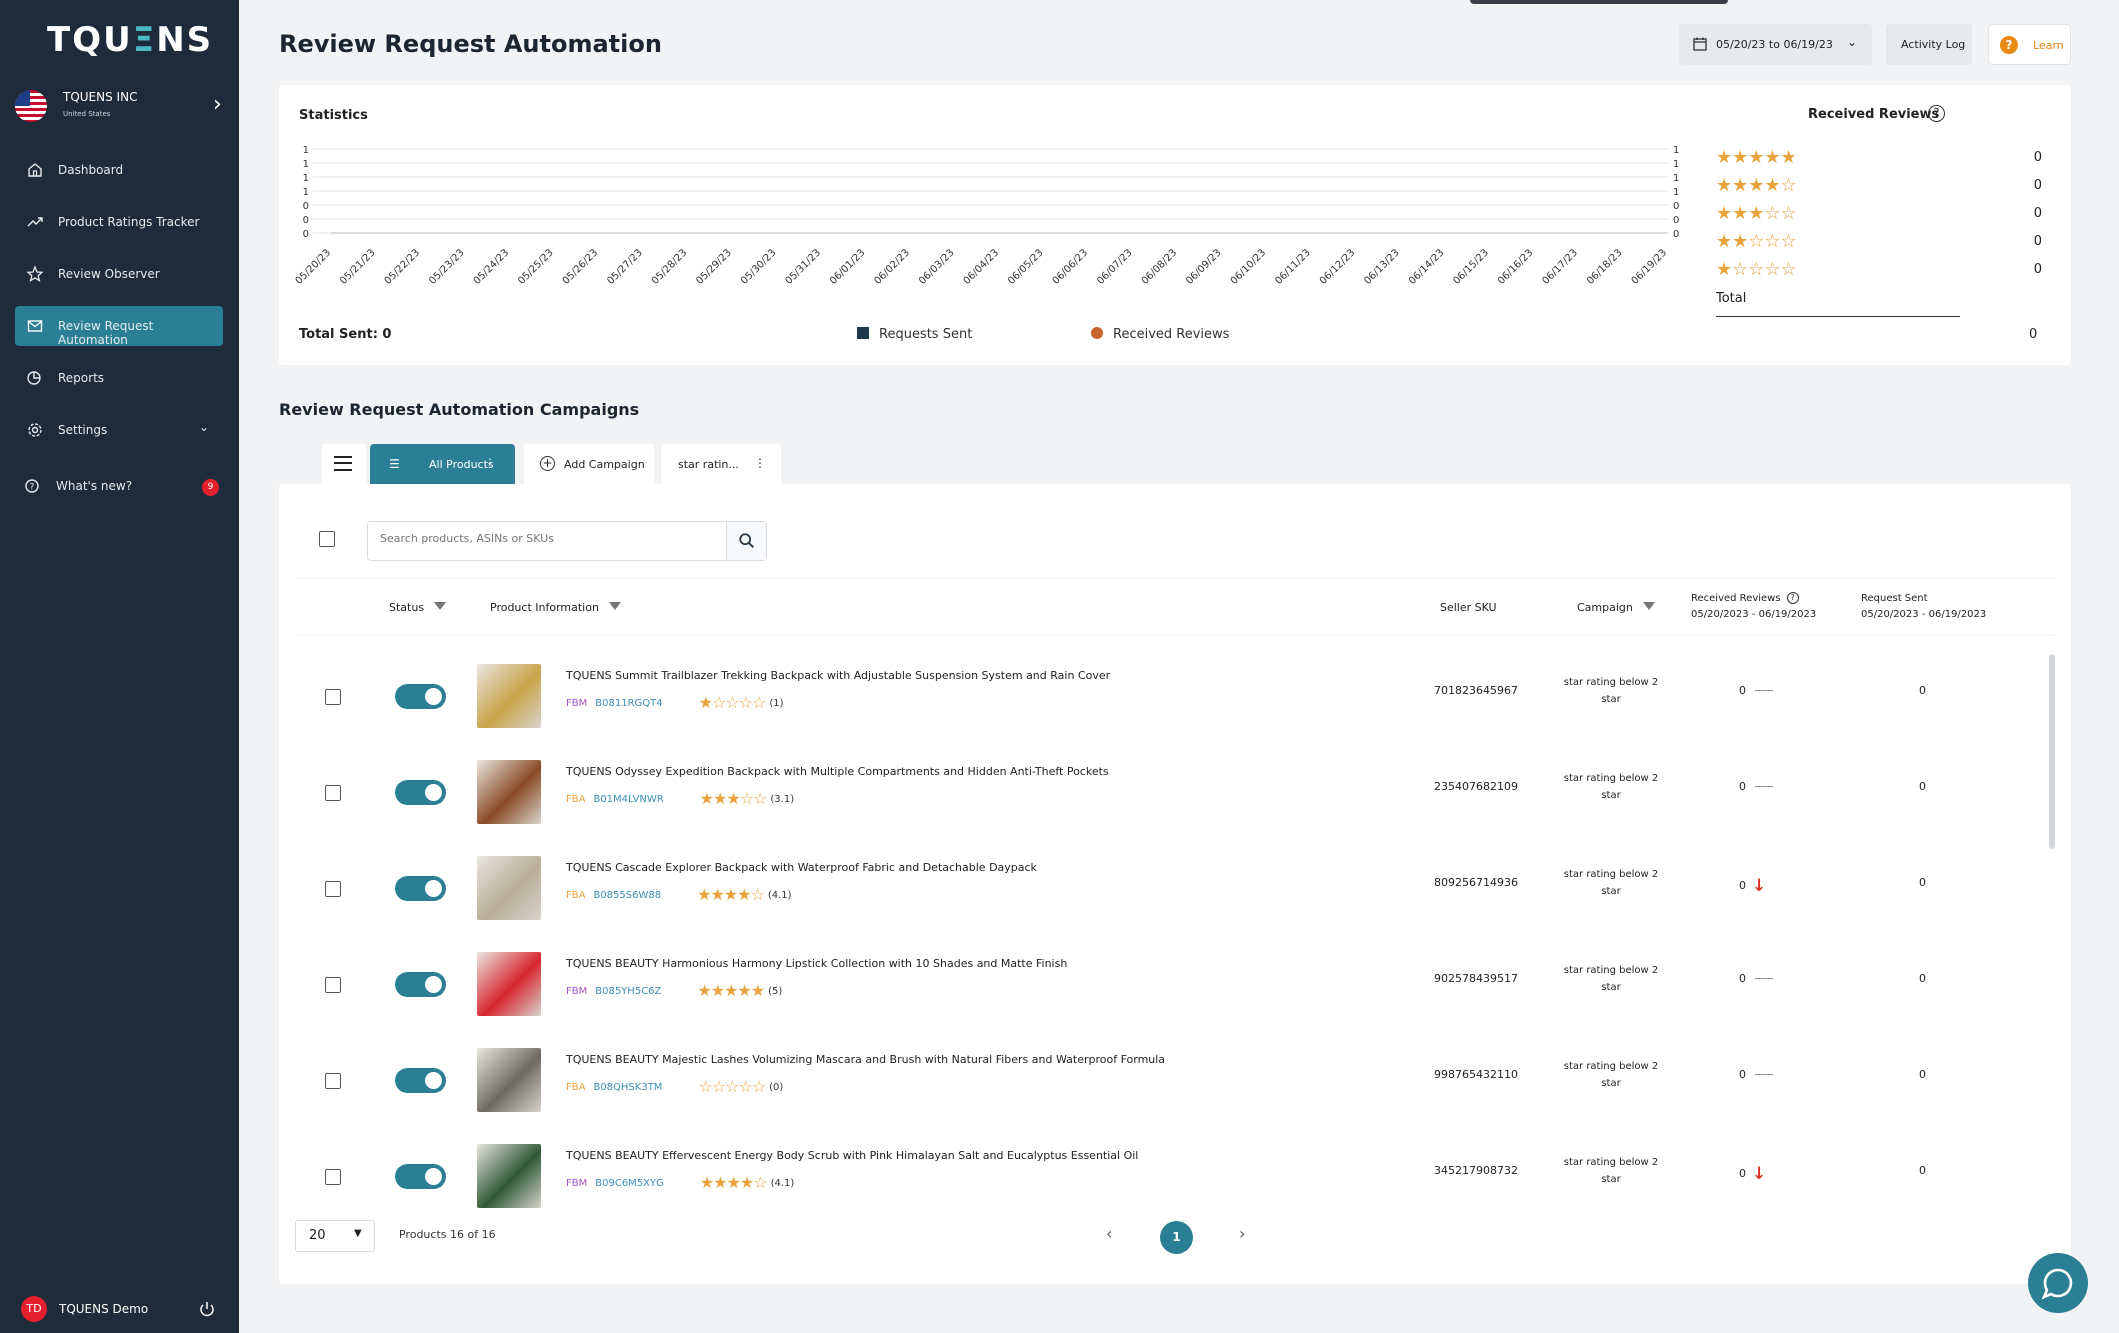 This screenshot has height=1333, width=2119. Describe the element at coordinates (327, 539) in the screenshot. I see `select-all-checkbox` at that location.